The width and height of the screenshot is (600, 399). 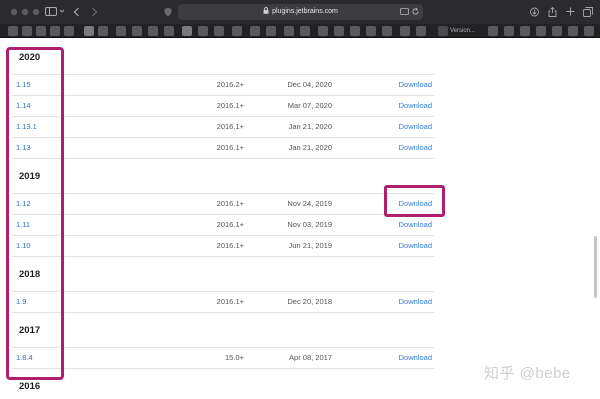 I want to click on release-date: Apr 08, 2017, so click(x=310, y=357).